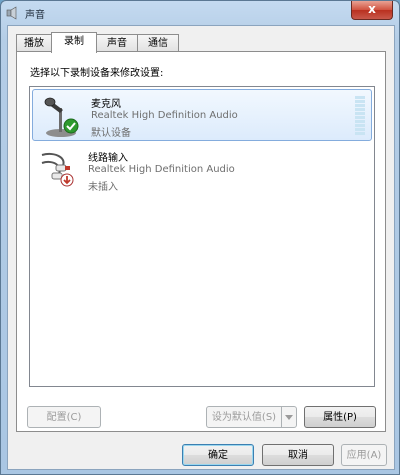  Describe the element at coordinates (64, 417) in the screenshot. I see `configure-button: 配置(C)` at that location.